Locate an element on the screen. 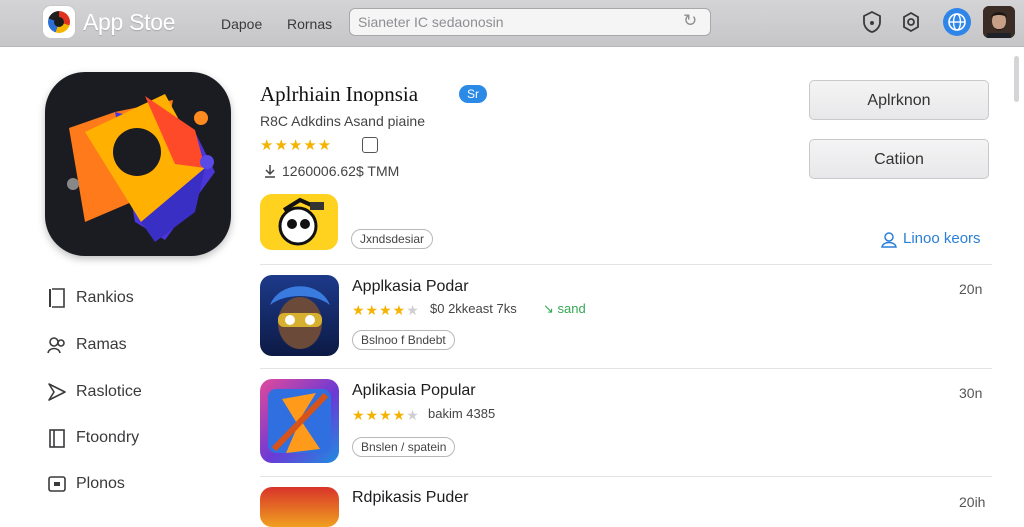 The image size is (1024, 527). list-item-size: 30n is located at coordinates (971, 393).